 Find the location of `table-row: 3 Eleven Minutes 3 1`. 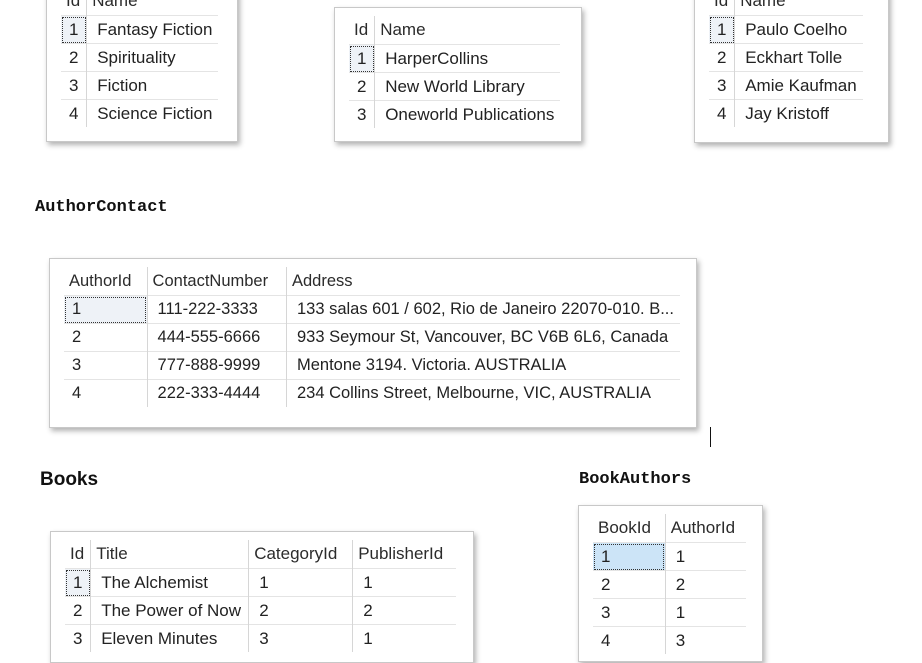

table-row: 3 Eleven Minutes 3 1 is located at coordinates (261, 638).